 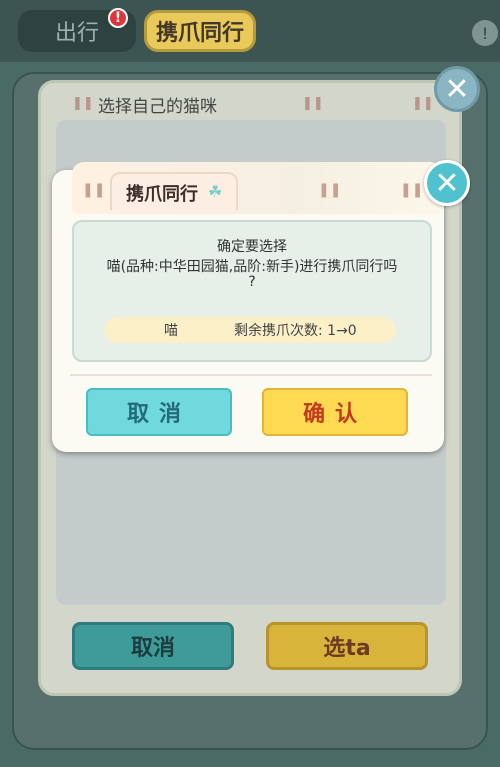 I want to click on confirm-close-icon: ✕, so click(x=447, y=183).